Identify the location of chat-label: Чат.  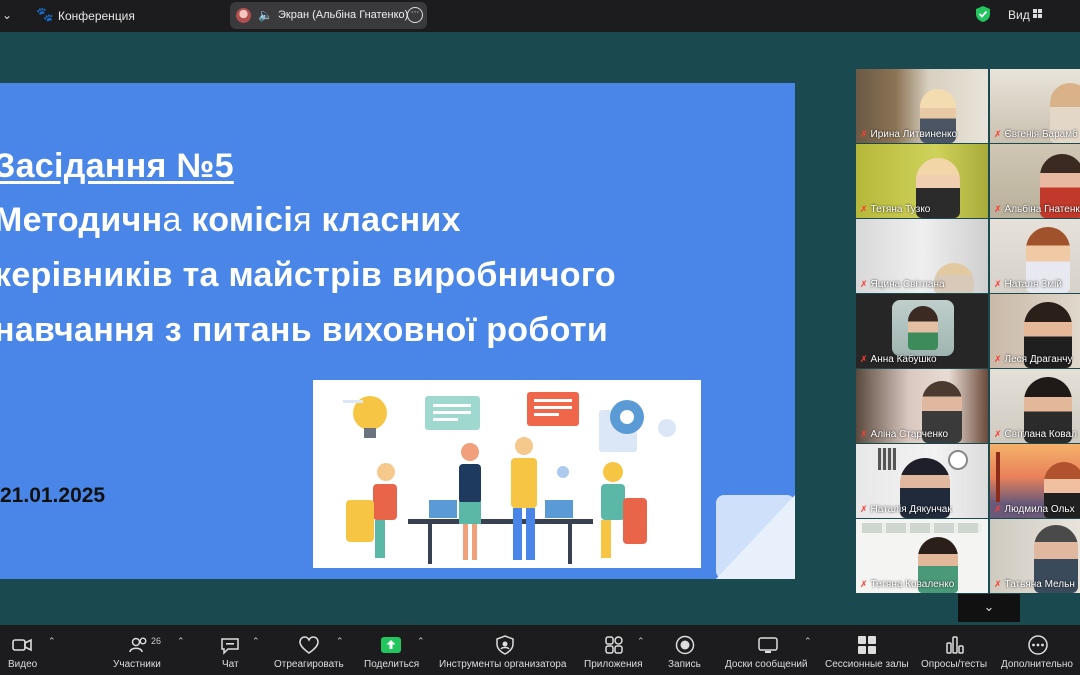
(230, 664).